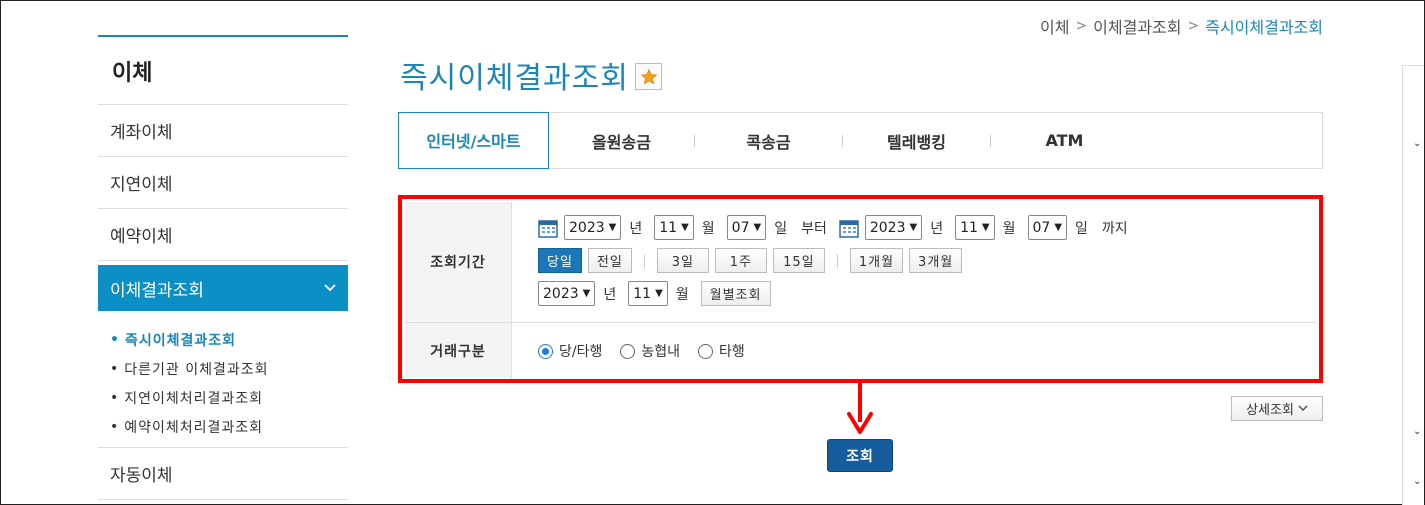  What do you see at coordinates (1264, 27) in the screenshot?
I see `breadcrumb-current: 즉시이체결과조회` at bounding box center [1264, 27].